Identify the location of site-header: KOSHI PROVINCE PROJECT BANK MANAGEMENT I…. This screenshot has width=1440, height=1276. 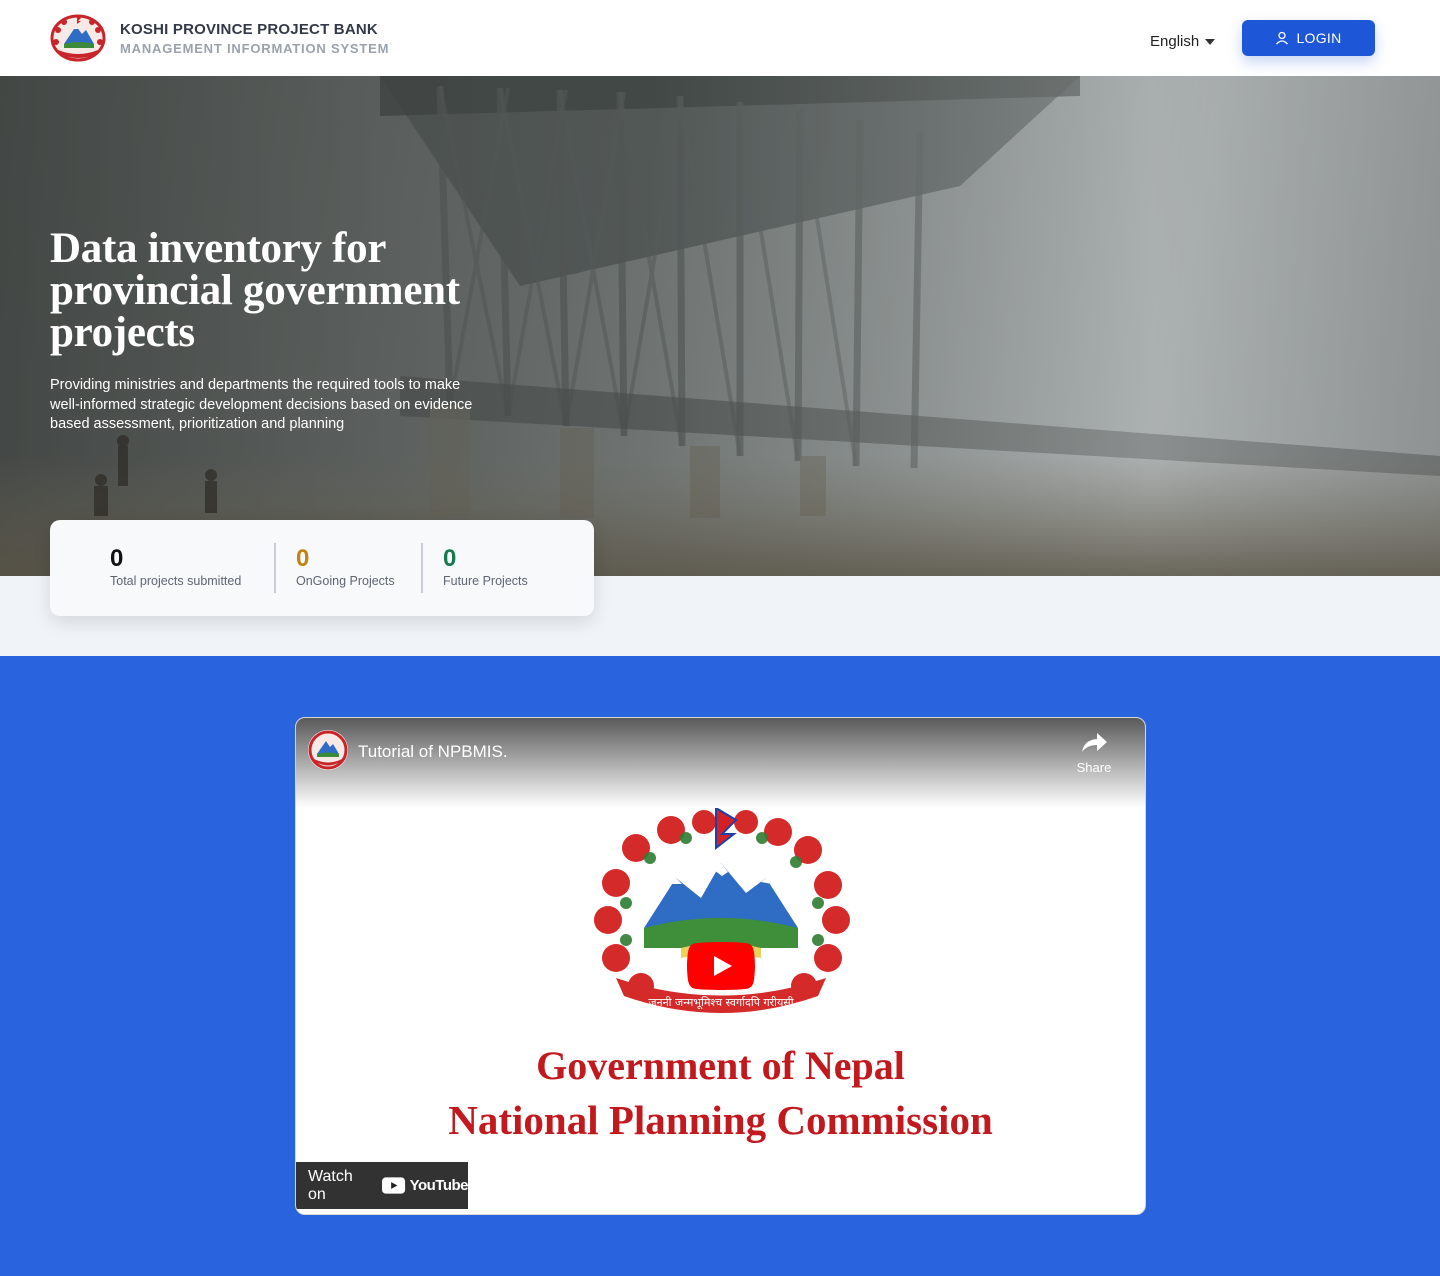
(720, 38).